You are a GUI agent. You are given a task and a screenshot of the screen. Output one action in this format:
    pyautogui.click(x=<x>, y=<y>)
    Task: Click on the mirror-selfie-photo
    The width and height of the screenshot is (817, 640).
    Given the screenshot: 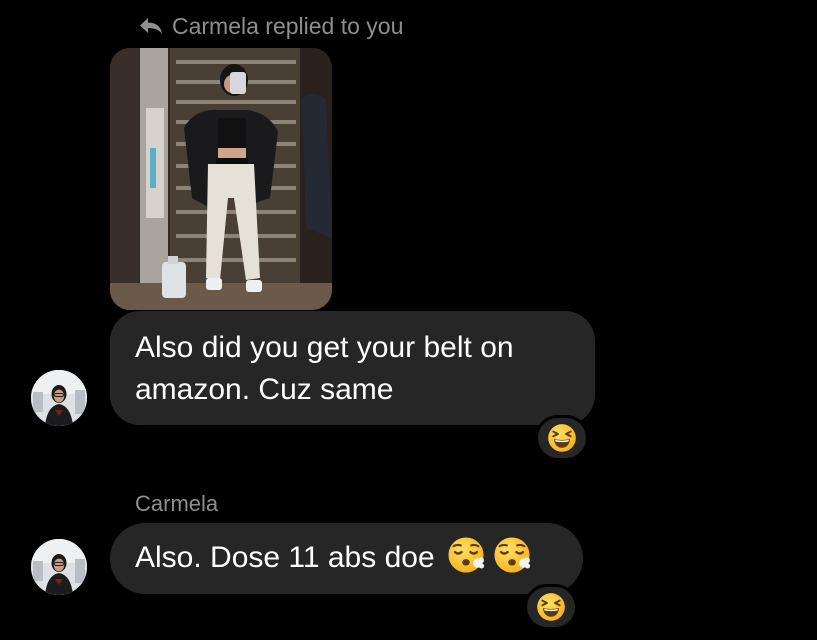 What is the action you would take?
    pyautogui.click(x=221, y=179)
    